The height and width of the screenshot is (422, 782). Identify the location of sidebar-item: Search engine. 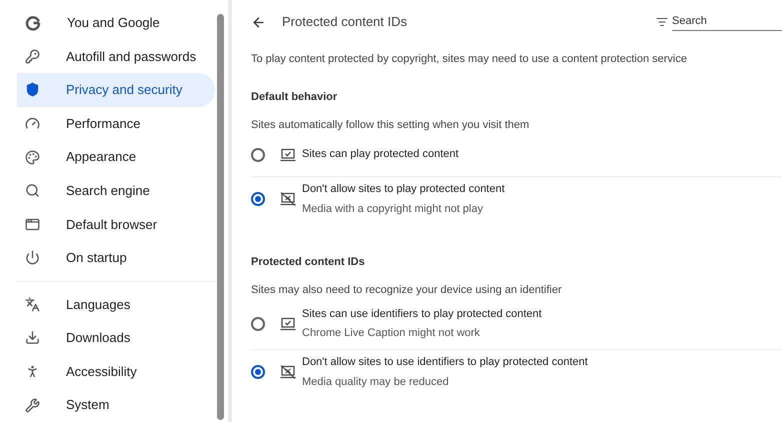
(116, 191).